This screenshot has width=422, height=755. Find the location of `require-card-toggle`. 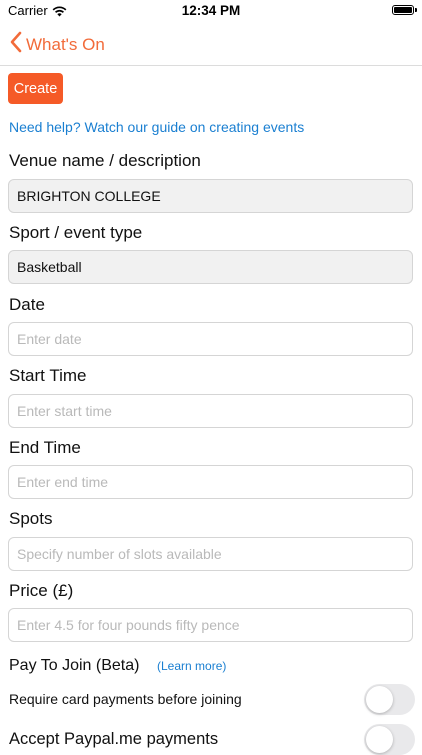

require-card-toggle is located at coordinates (389, 699).